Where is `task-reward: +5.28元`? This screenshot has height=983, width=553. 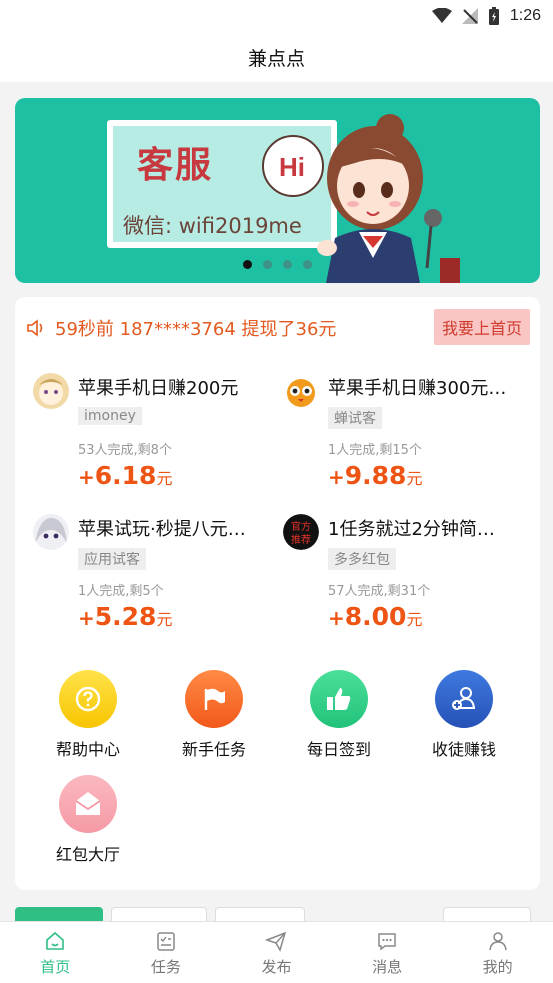
task-reward: +5.28元 is located at coordinates (125, 616).